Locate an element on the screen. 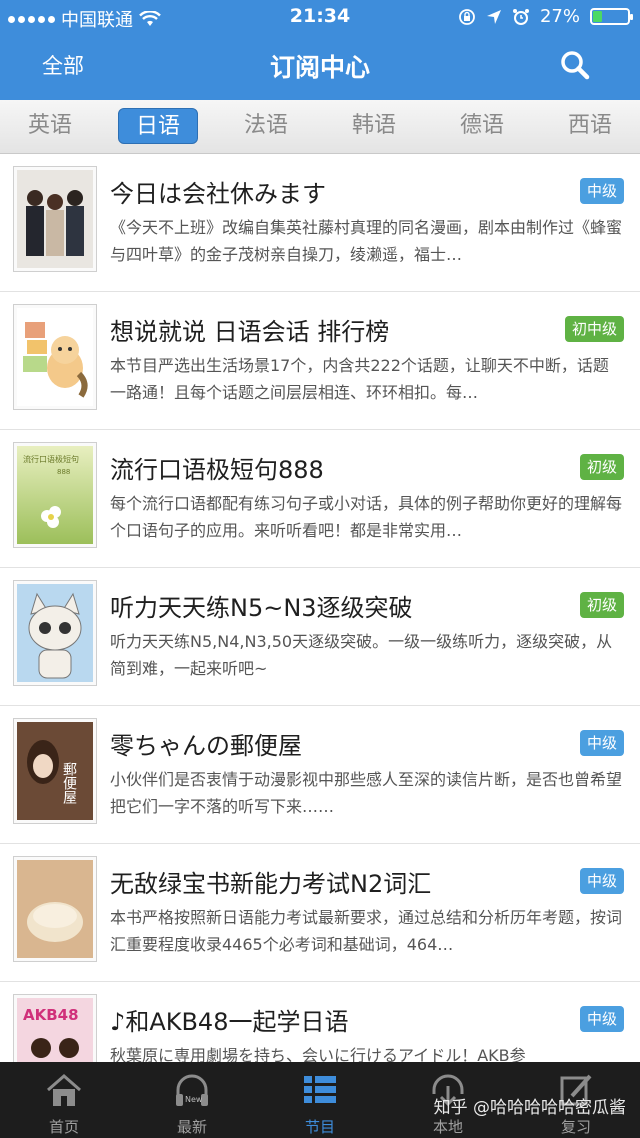 This screenshot has height=1138, width=640. item-description: 秋葉原に専用劇場を持ち、会いに行けるアイドル！AKB参 is located at coordinates (318, 1054).